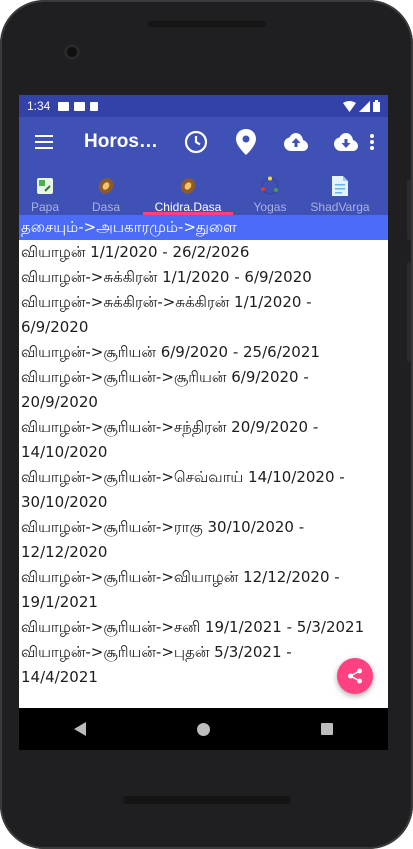 This screenshot has height=849, width=413. Describe the element at coordinates (326, 729) in the screenshot. I see `recents-icon` at that location.